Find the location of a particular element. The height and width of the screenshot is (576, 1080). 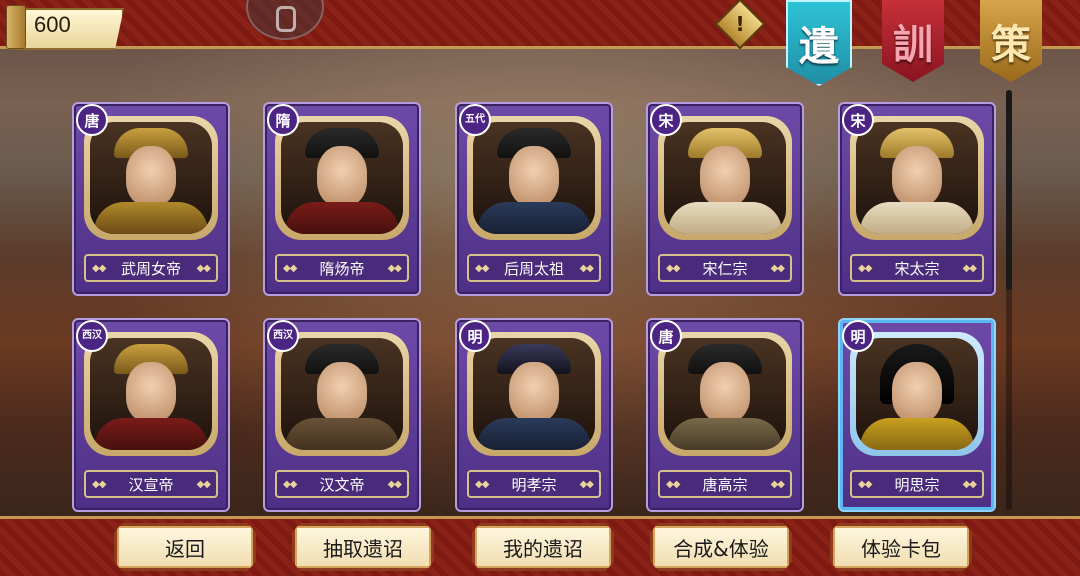

card-tang-gaozong: 唐 ◆◆ 唐高宗 ◆◆ is located at coordinates (725, 415).